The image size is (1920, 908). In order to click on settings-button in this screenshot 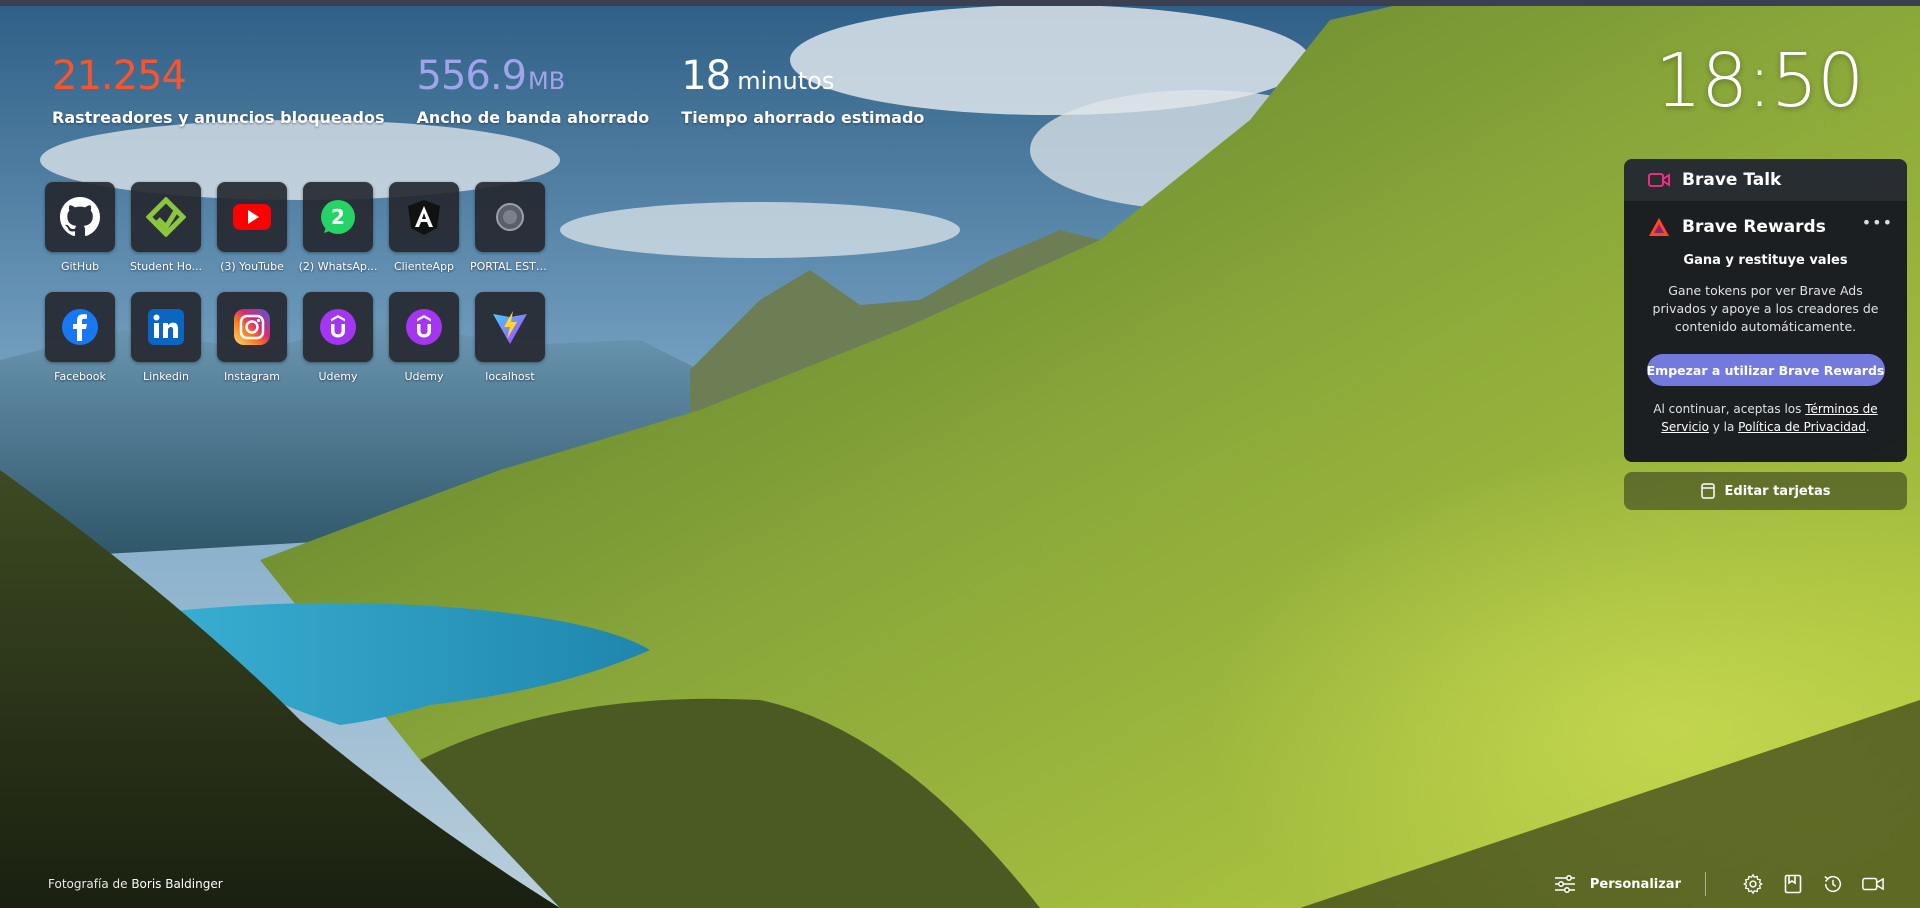, I will do `click(1753, 884)`.